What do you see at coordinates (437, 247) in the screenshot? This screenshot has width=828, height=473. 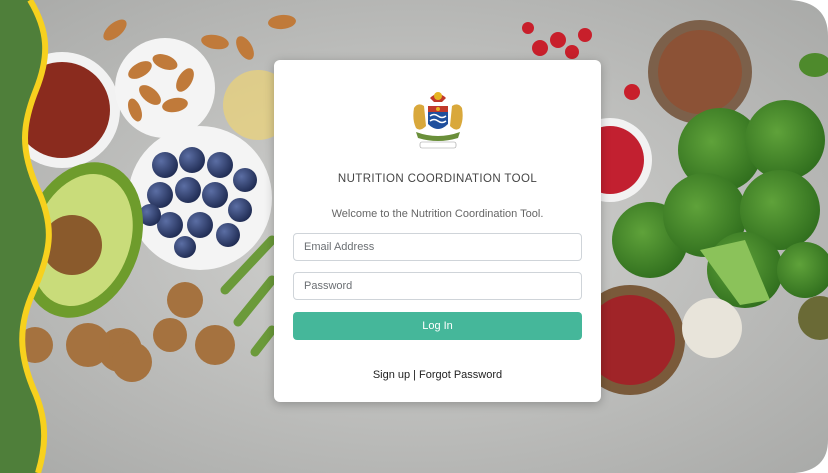 I see `email-field` at bounding box center [437, 247].